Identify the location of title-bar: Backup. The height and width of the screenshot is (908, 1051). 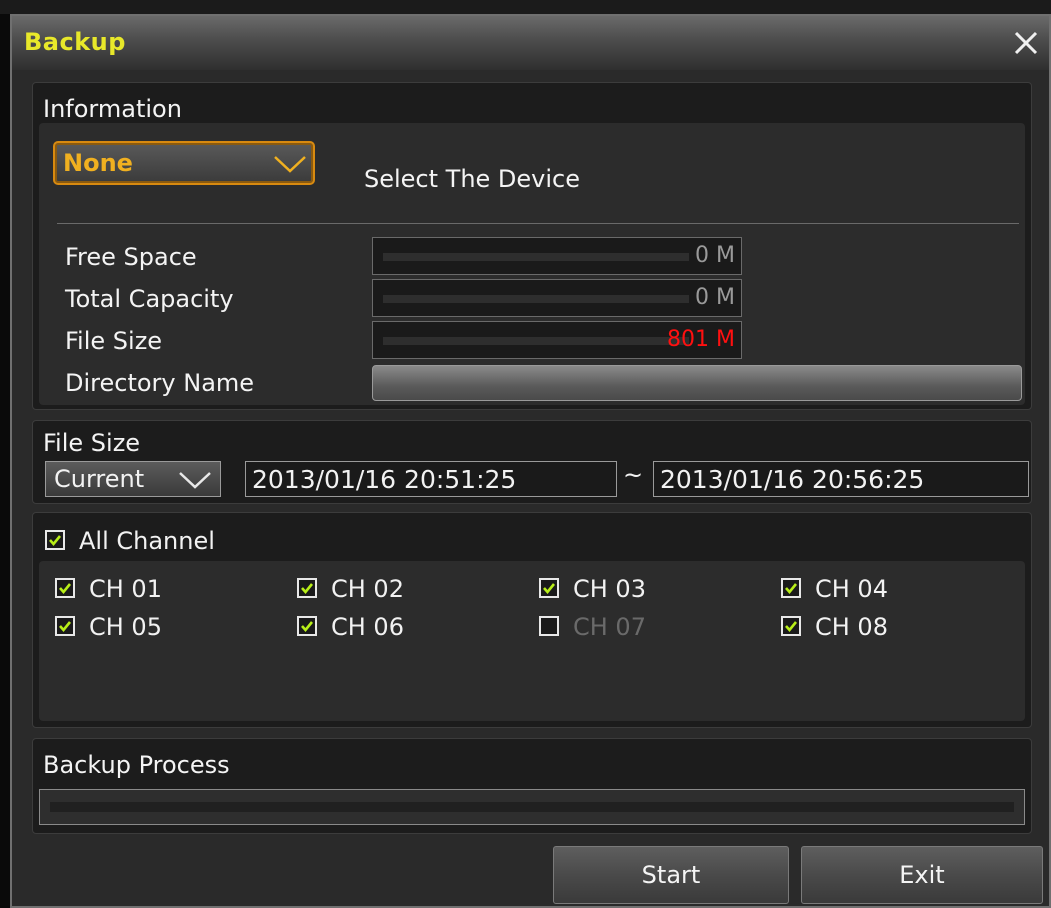
(530, 43).